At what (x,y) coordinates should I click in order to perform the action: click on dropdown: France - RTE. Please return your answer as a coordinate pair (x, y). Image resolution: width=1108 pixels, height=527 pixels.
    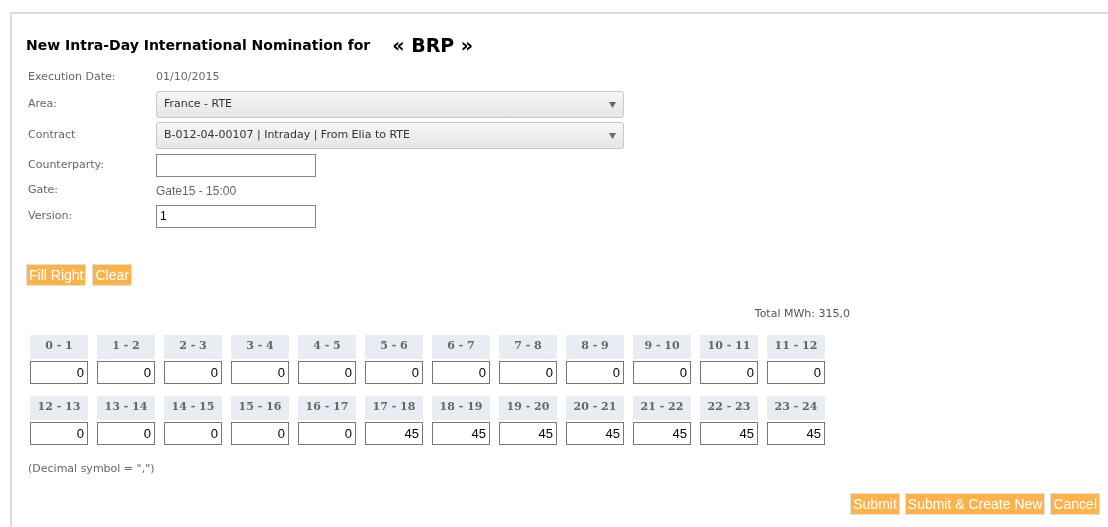
    Looking at the image, I should click on (390, 104).